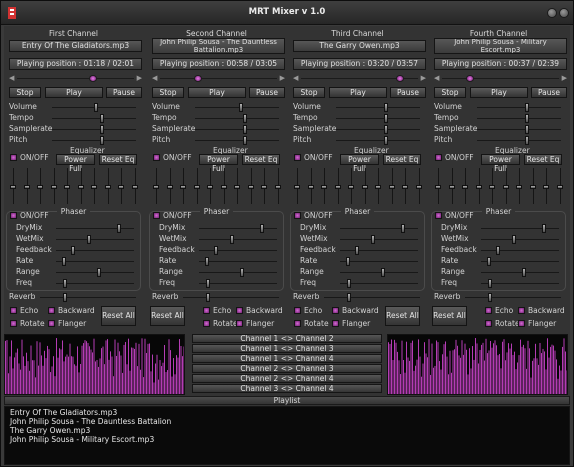 The width and height of the screenshot is (574, 467). I want to click on crossfade-button: Channel 1 <> Channel 4, so click(287, 358).